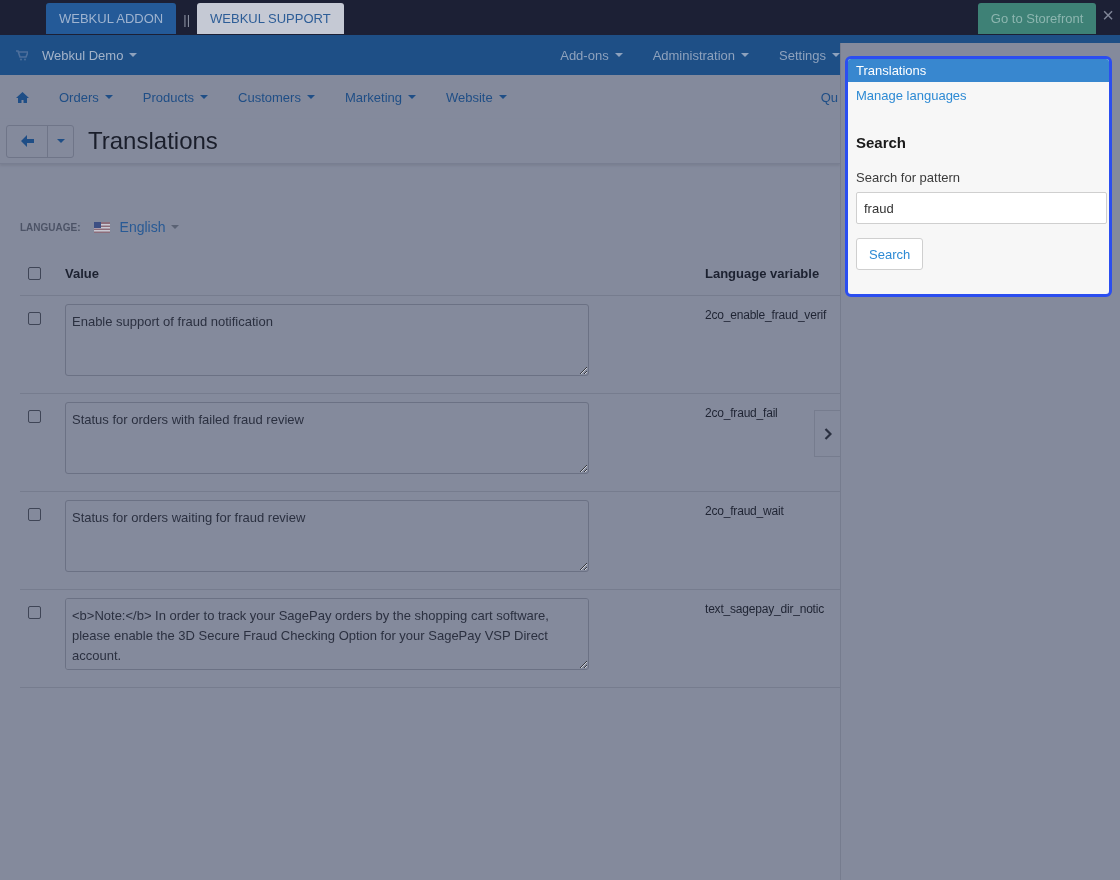 Image resolution: width=1120 pixels, height=880 pixels. What do you see at coordinates (27, 141) in the screenshot?
I see `back-arrow-icon` at bounding box center [27, 141].